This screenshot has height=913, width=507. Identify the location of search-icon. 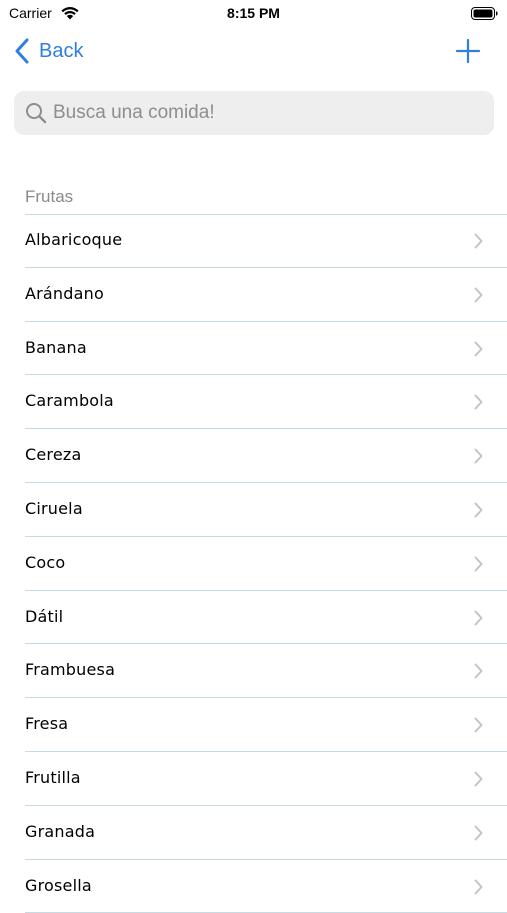
(36, 113).